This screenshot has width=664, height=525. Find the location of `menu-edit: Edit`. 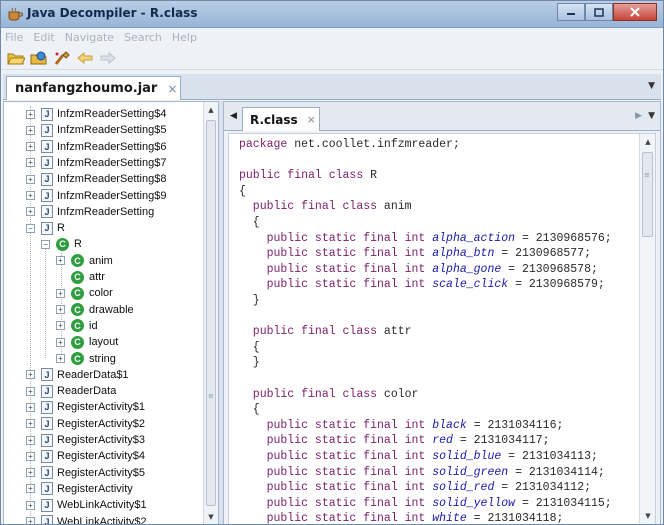

menu-edit: Edit is located at coordinates (43, 37).